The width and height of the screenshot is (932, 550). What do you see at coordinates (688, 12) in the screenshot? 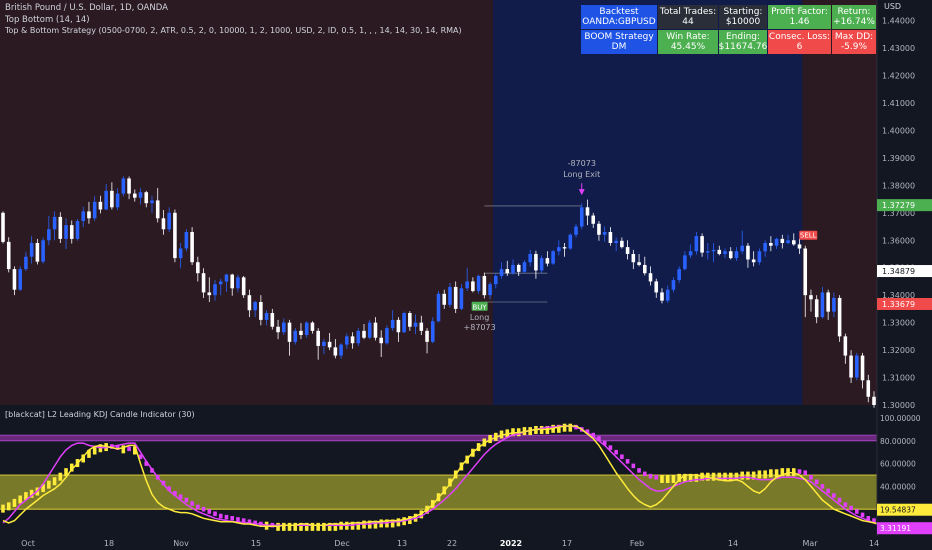
I see `total-trades-label: Total Trades:` at bounding box center [688, 12].